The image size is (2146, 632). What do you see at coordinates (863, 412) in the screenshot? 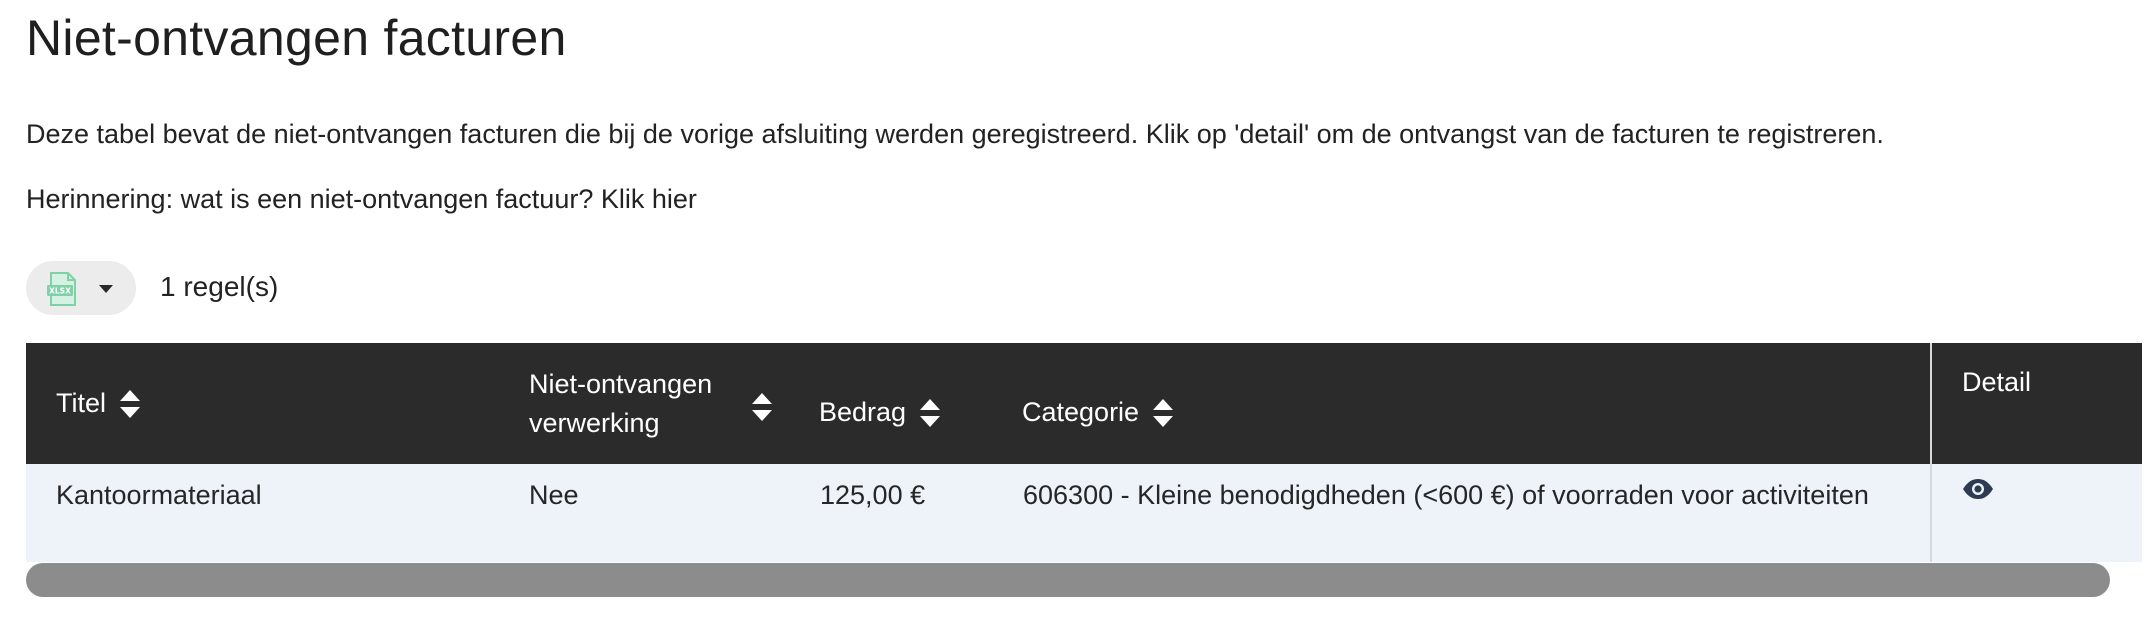
I see `column-header-bedrag-label: Bedrag` at bounding box center [863, 412].